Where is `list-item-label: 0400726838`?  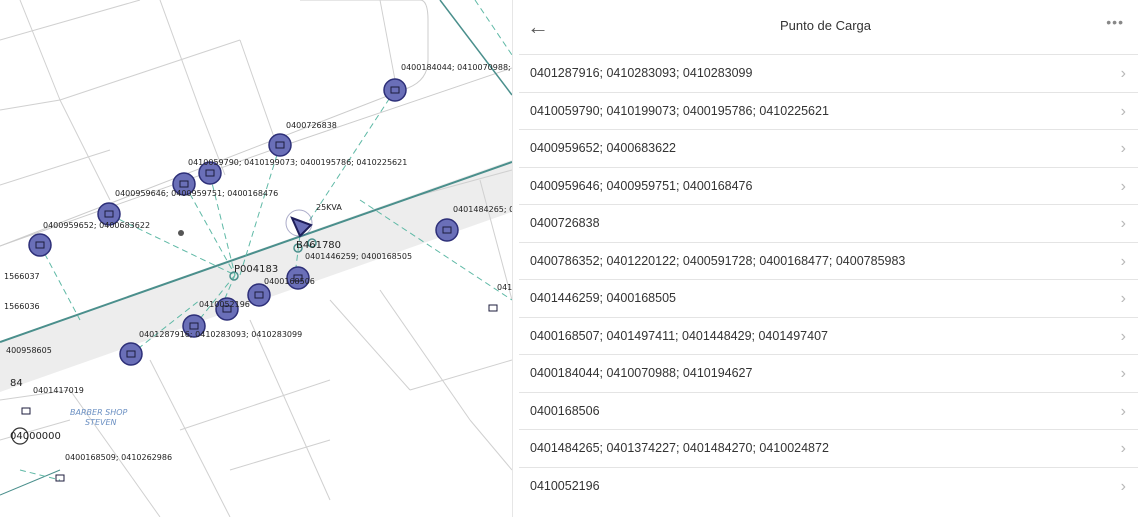 list-item-label: 0400726838 is located at coordinates (565, 223).